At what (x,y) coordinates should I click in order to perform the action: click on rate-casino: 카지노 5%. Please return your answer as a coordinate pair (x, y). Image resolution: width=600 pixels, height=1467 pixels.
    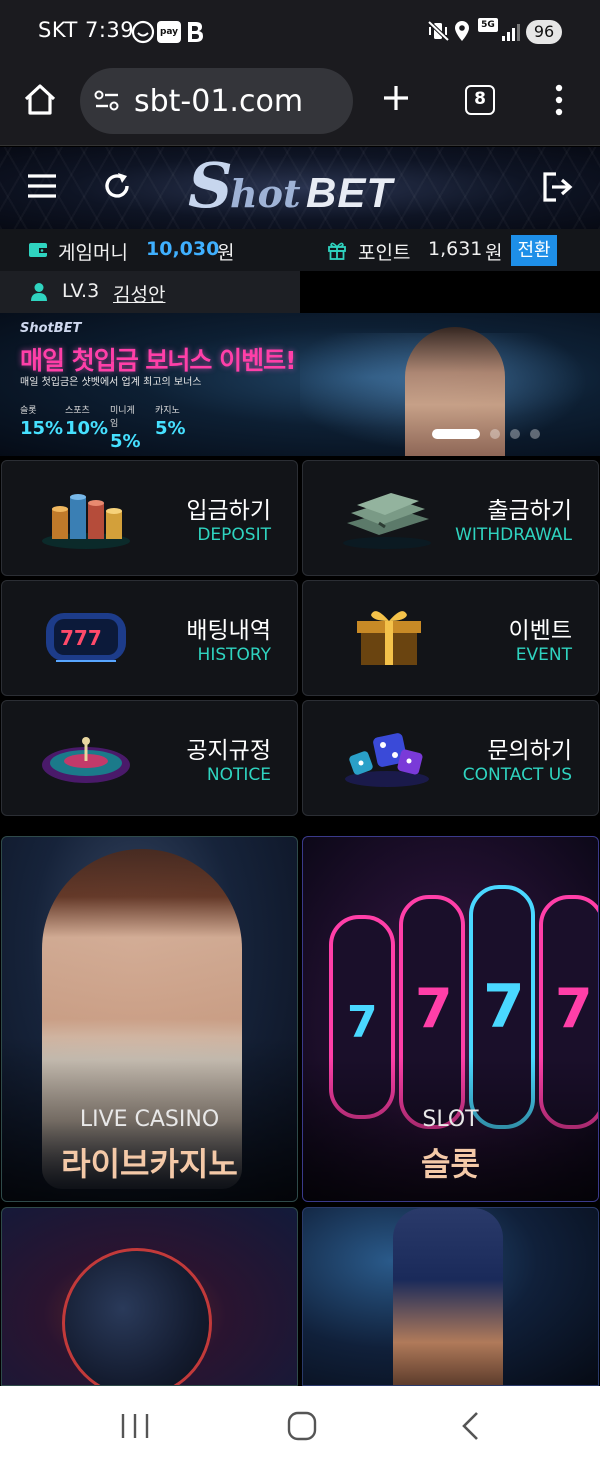
    Looking at the image, I should click on (170, 422).